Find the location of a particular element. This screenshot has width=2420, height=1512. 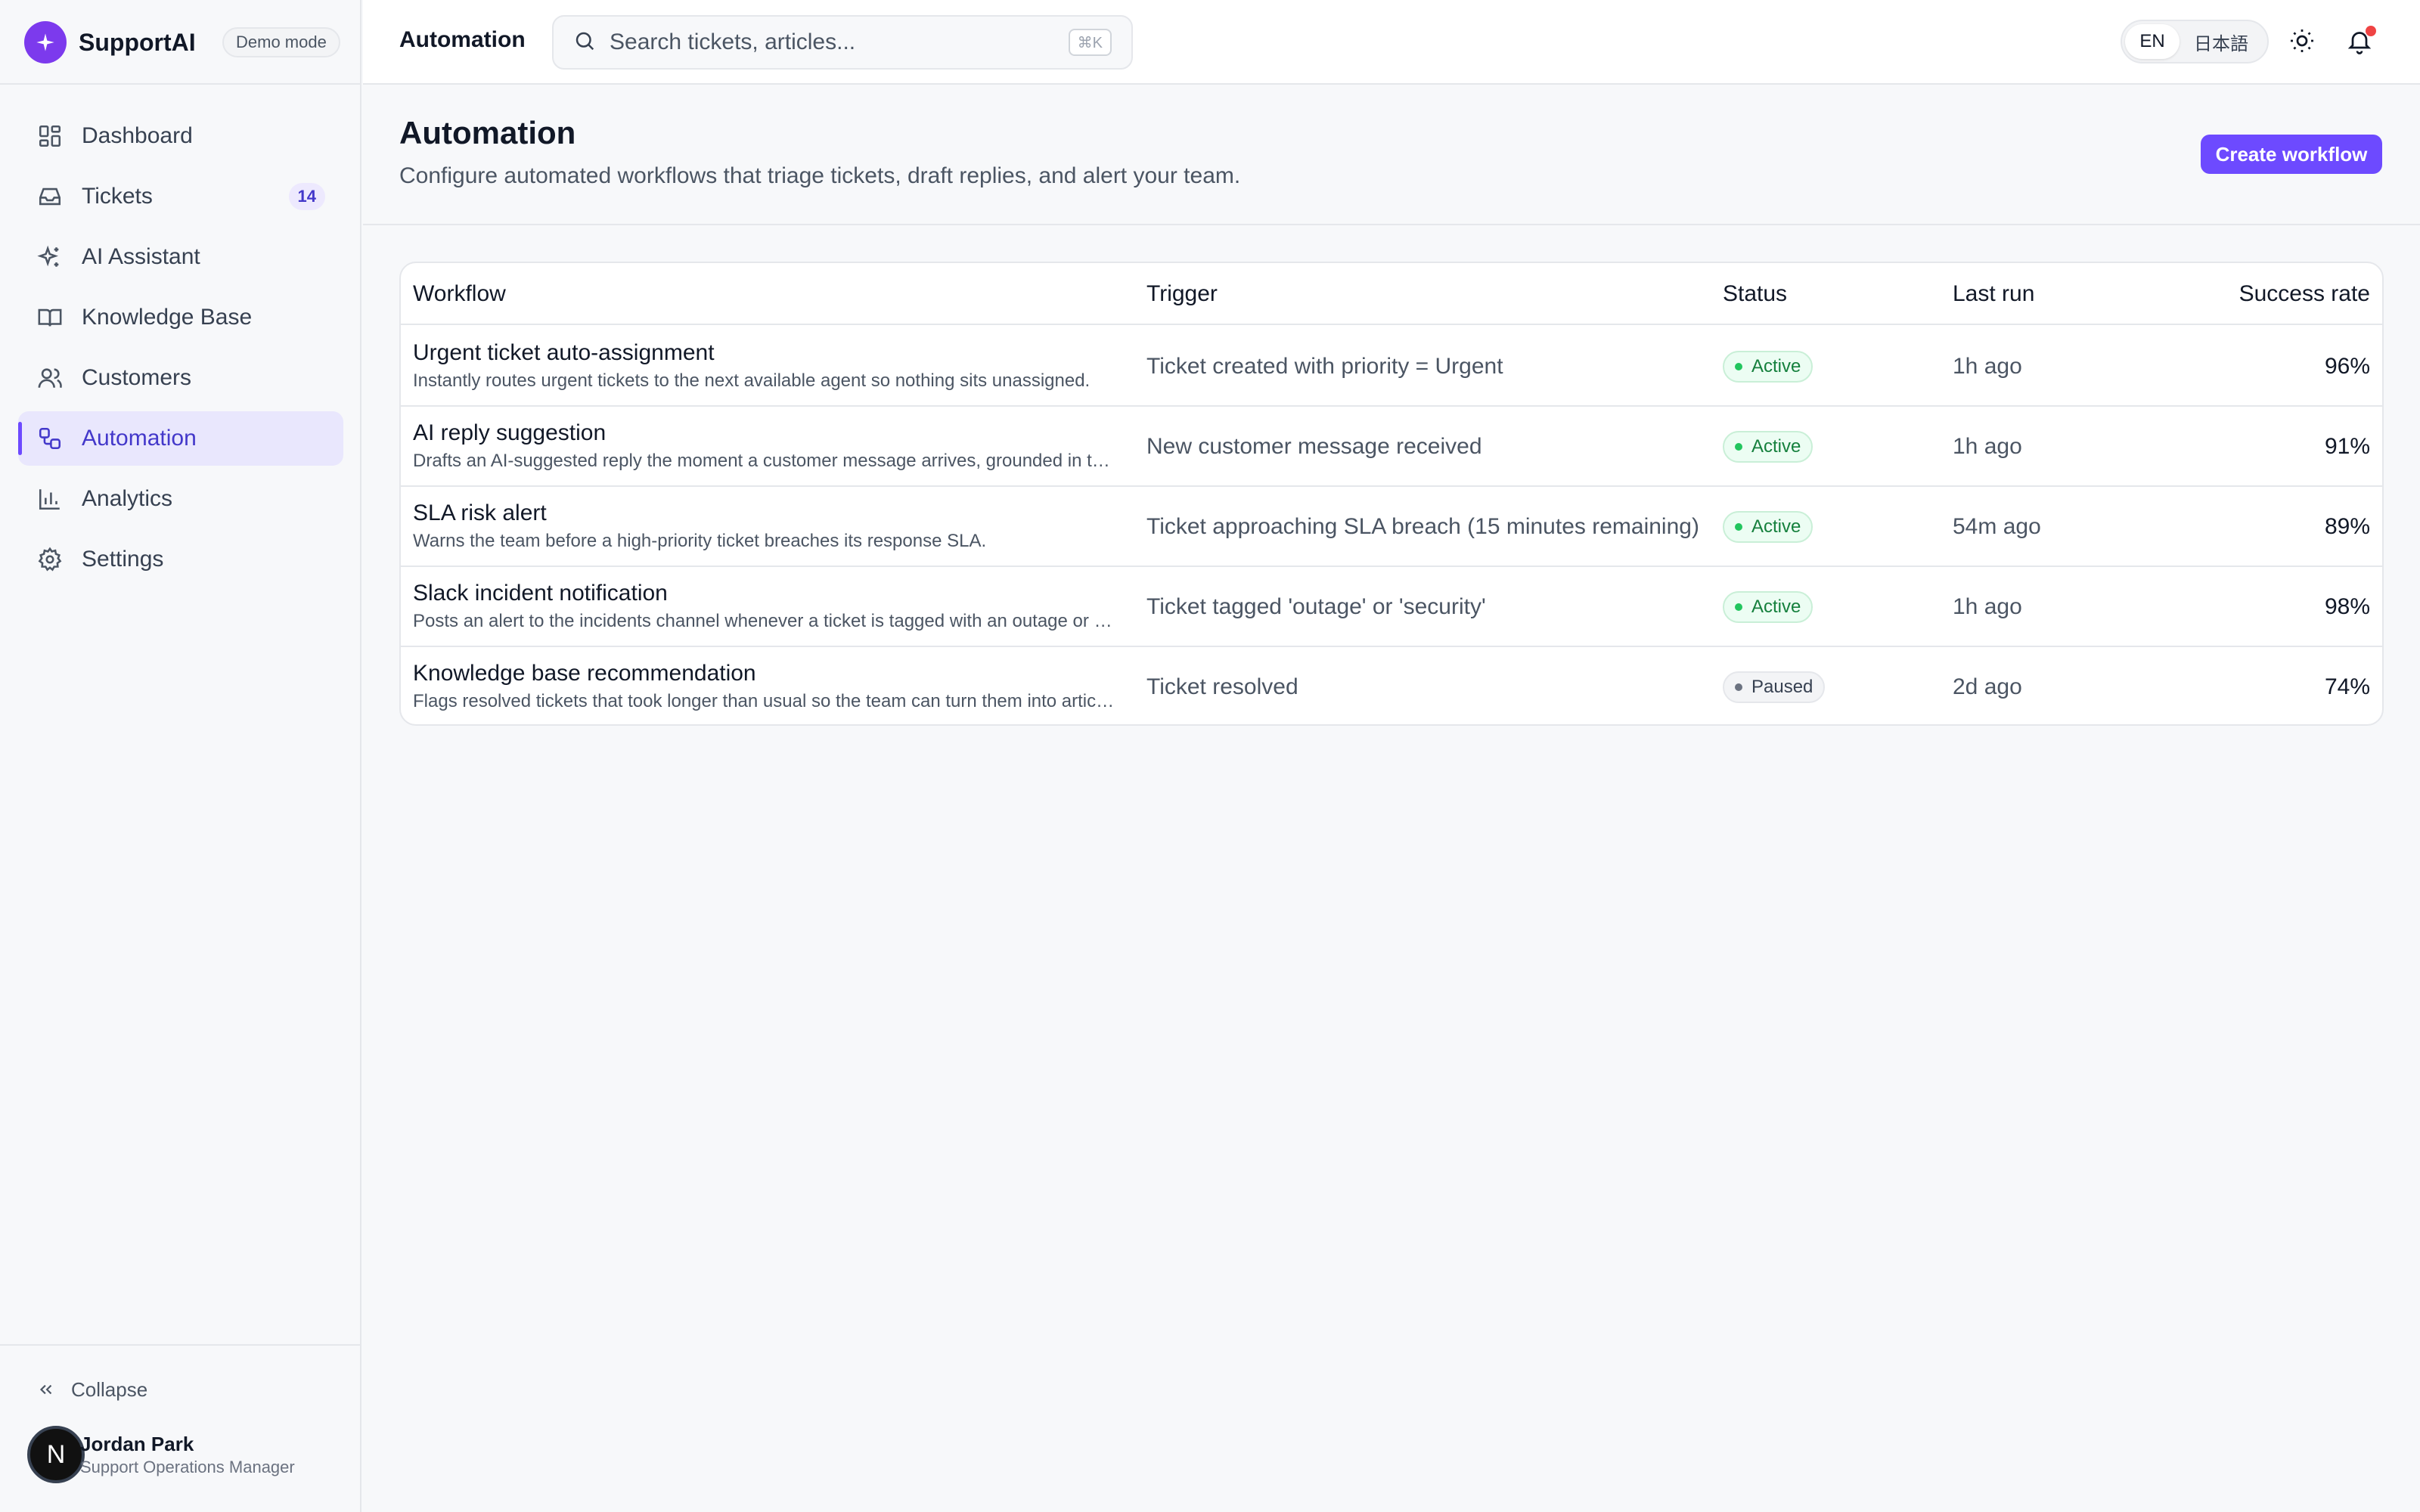

user-profile: N Jordan Park Support Operations Manager is located at coordinates (161, 1455).